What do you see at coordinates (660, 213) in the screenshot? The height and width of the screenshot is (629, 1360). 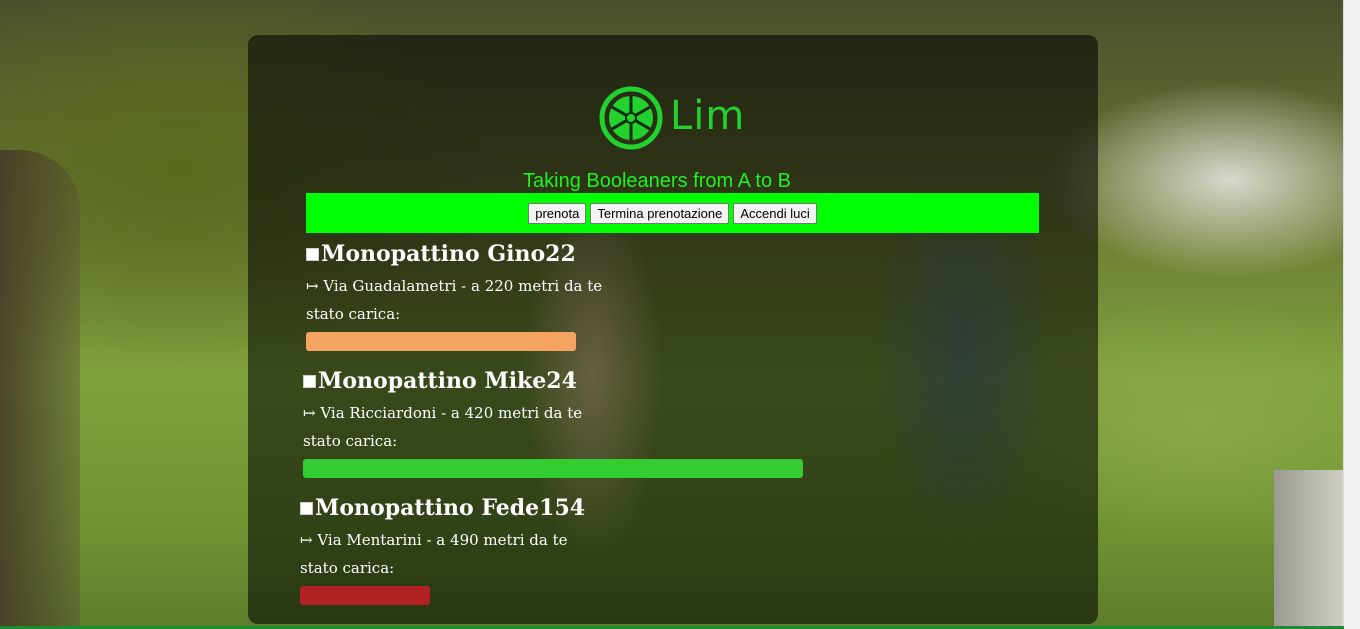 I see `termina-prenotazione-button: Termina prenotazione` at bounding box center [660, 213].